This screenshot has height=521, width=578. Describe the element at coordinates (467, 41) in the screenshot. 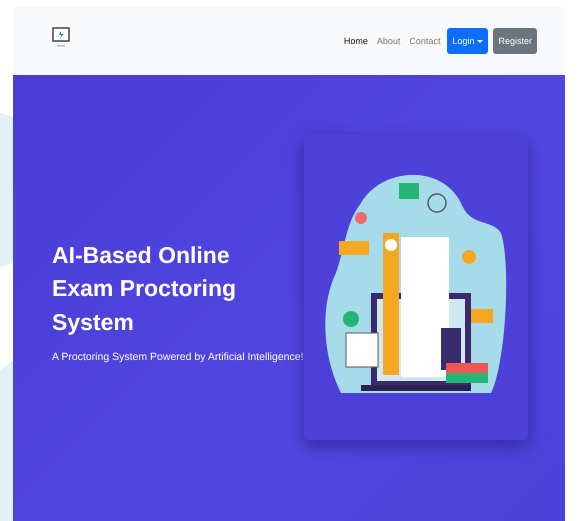

I see `login-dropdown-button: Login` at that location.